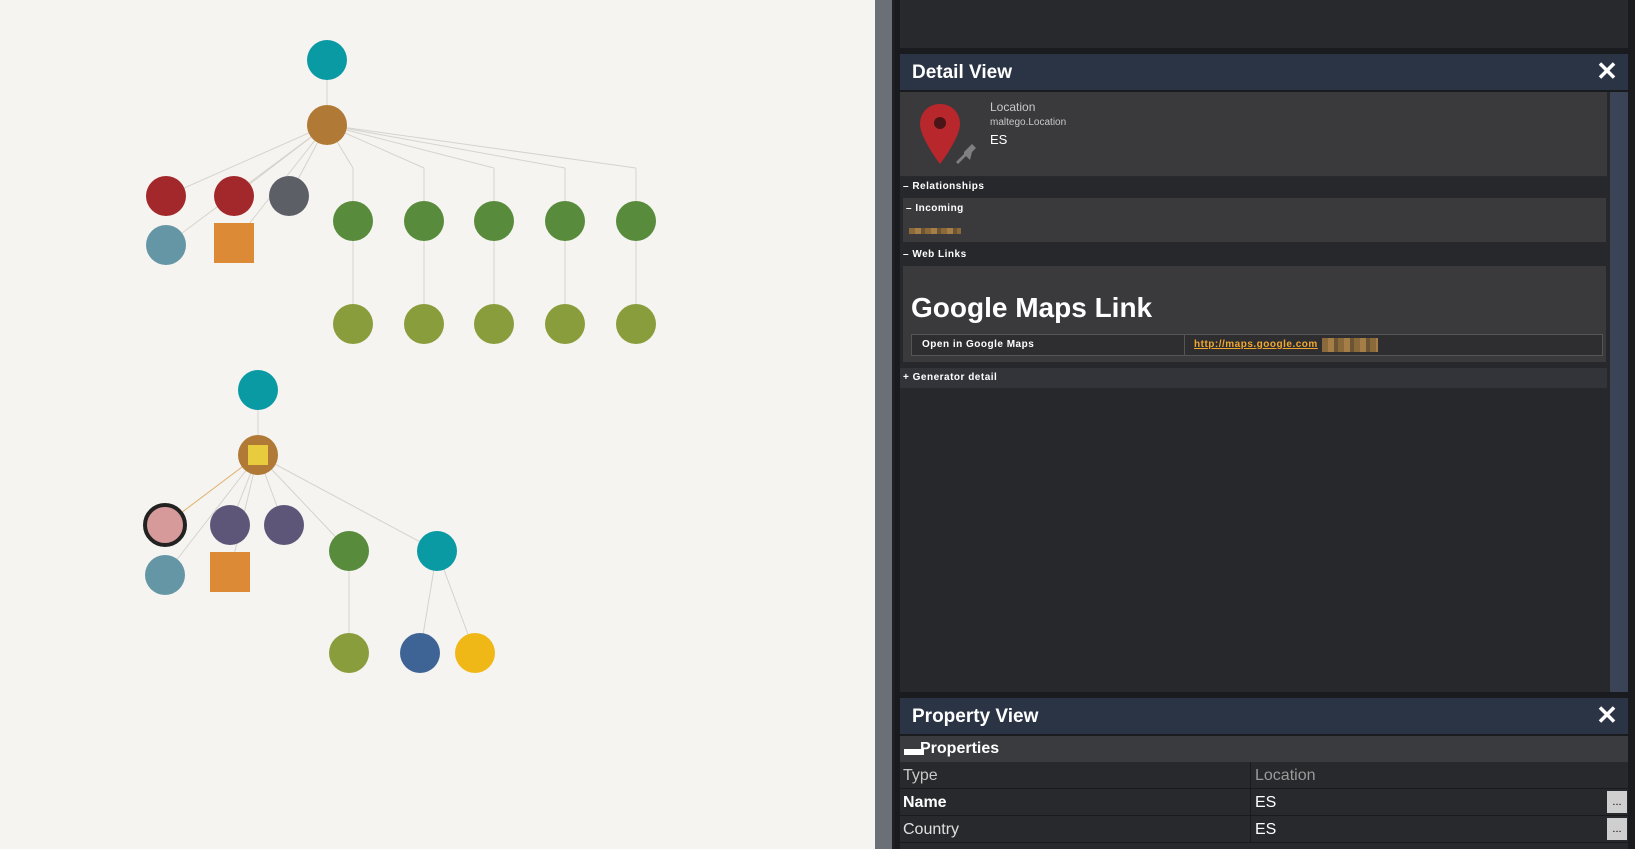  I want to click on web-link-url: http://maps.google.com, so click(1256, 344).